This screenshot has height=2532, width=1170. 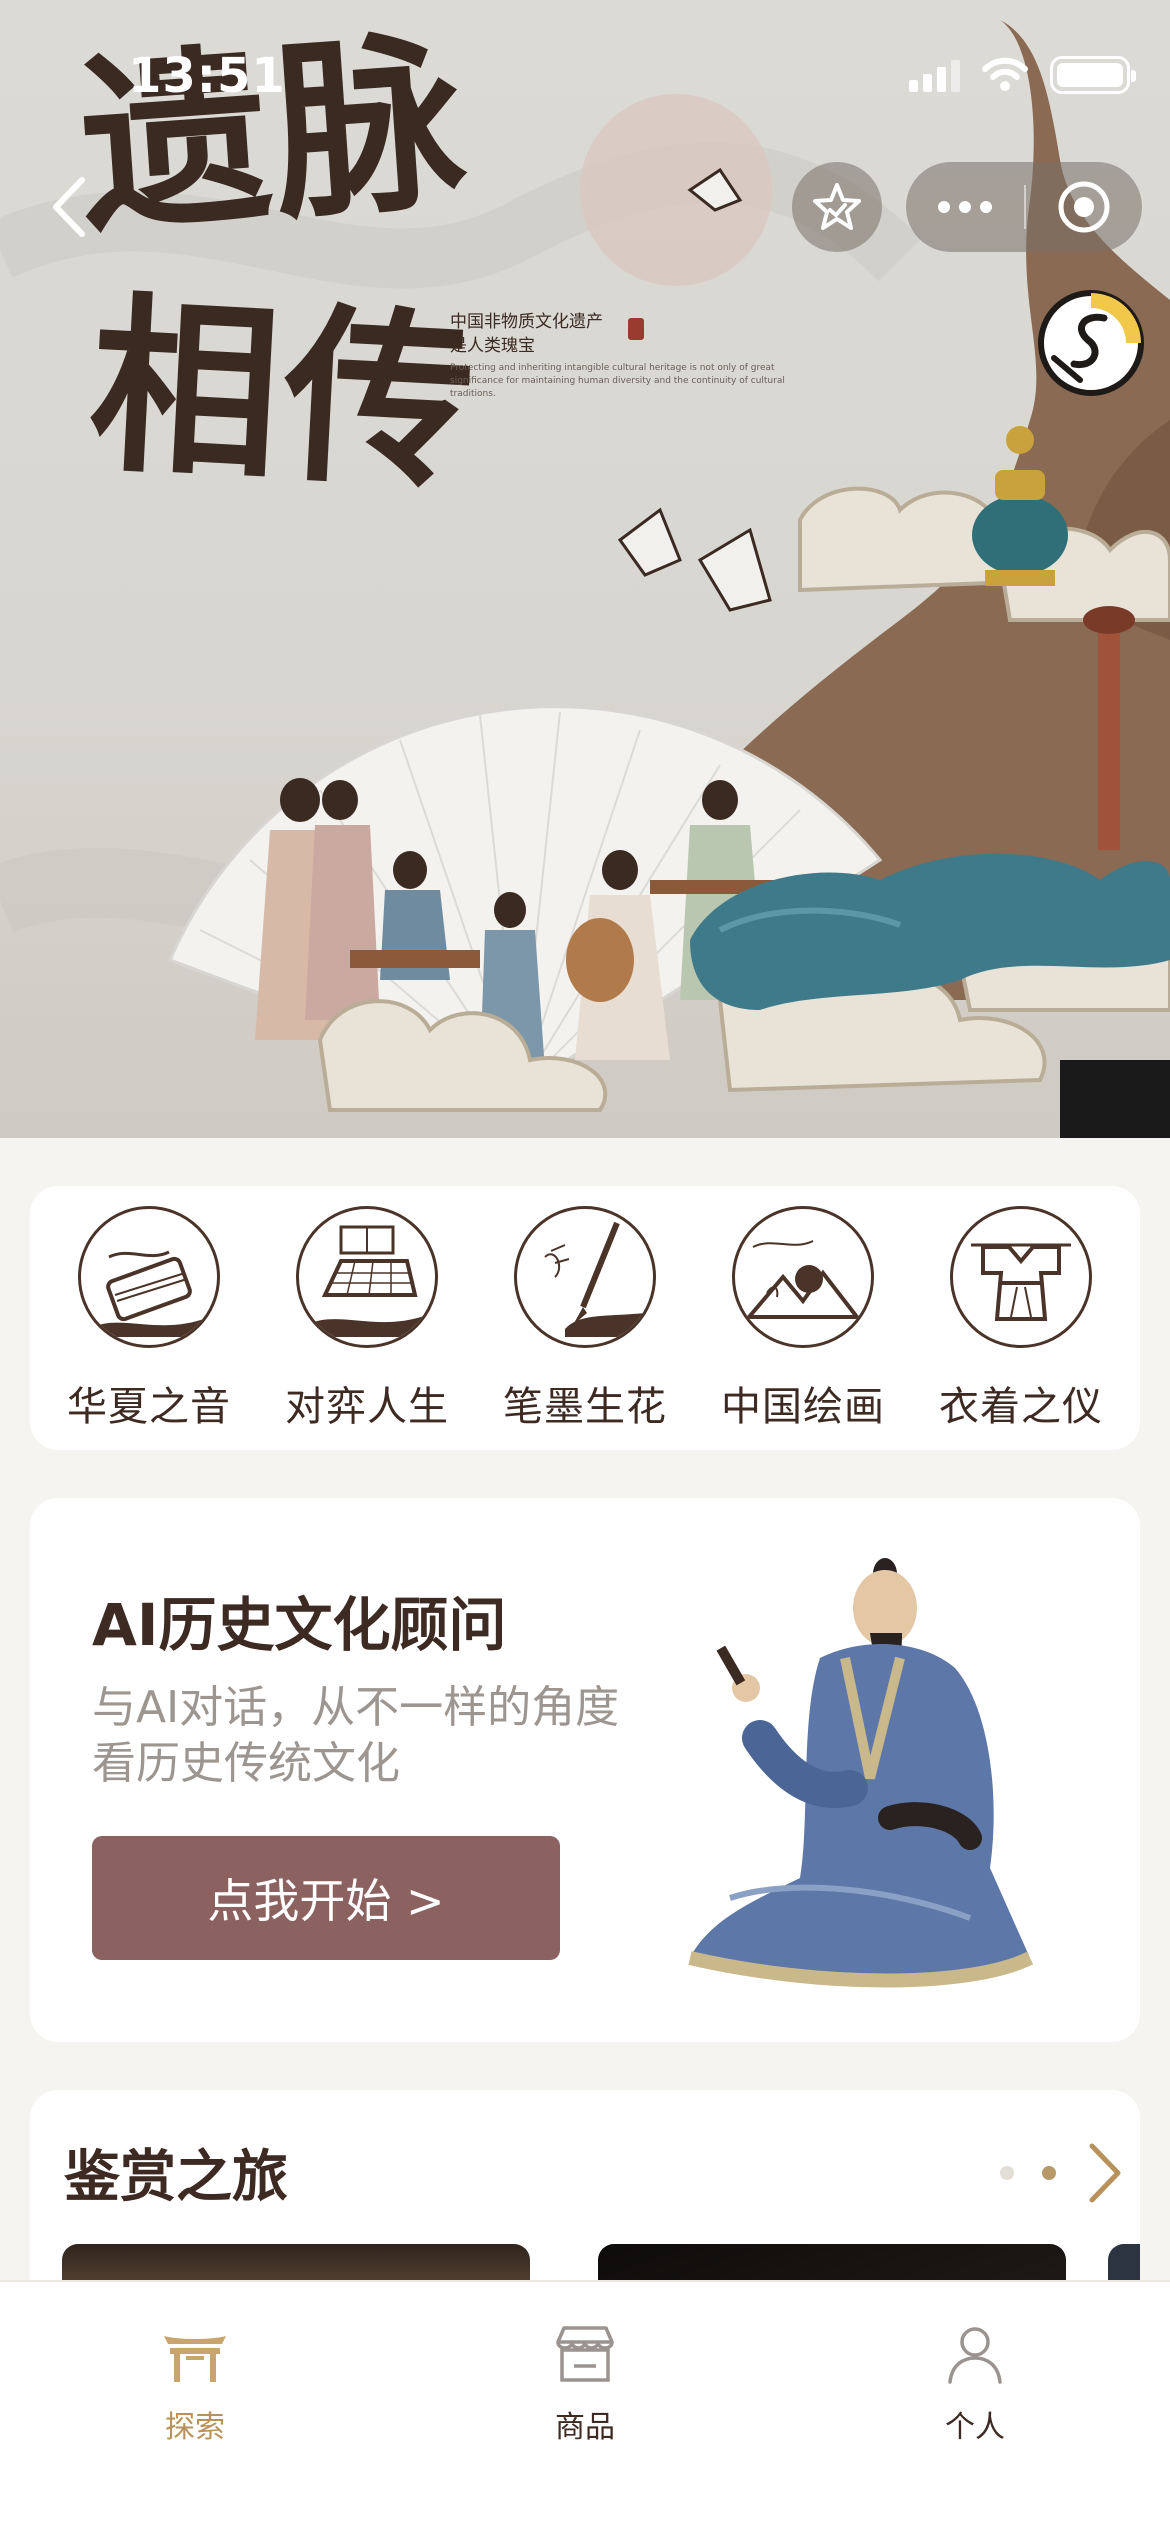 I want to click on shop-icon, so click(x=585, y=2354).